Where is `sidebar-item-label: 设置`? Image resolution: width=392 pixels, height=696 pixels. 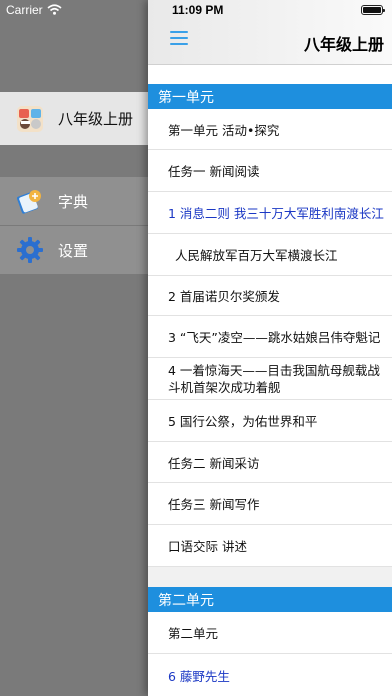
sidebar-item-label: 设置 is located at coordinates (73, 250).